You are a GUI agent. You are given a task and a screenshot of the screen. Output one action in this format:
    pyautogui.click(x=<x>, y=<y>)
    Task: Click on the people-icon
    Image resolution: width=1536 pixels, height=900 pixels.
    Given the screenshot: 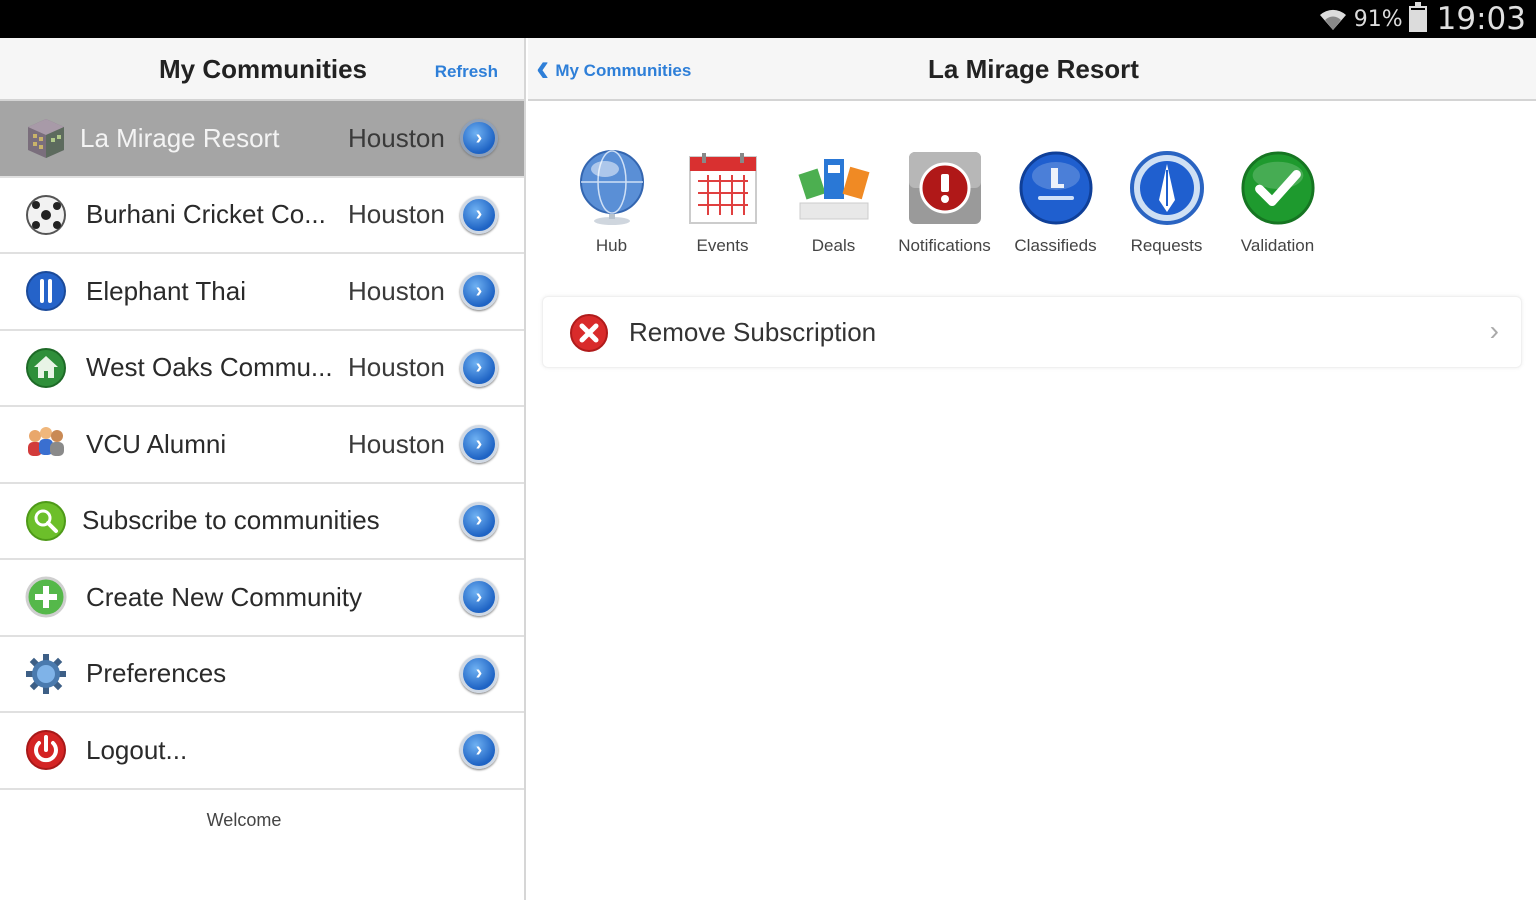 What is the action you would take?
    pyautogui.click(x=46, y=444)
    